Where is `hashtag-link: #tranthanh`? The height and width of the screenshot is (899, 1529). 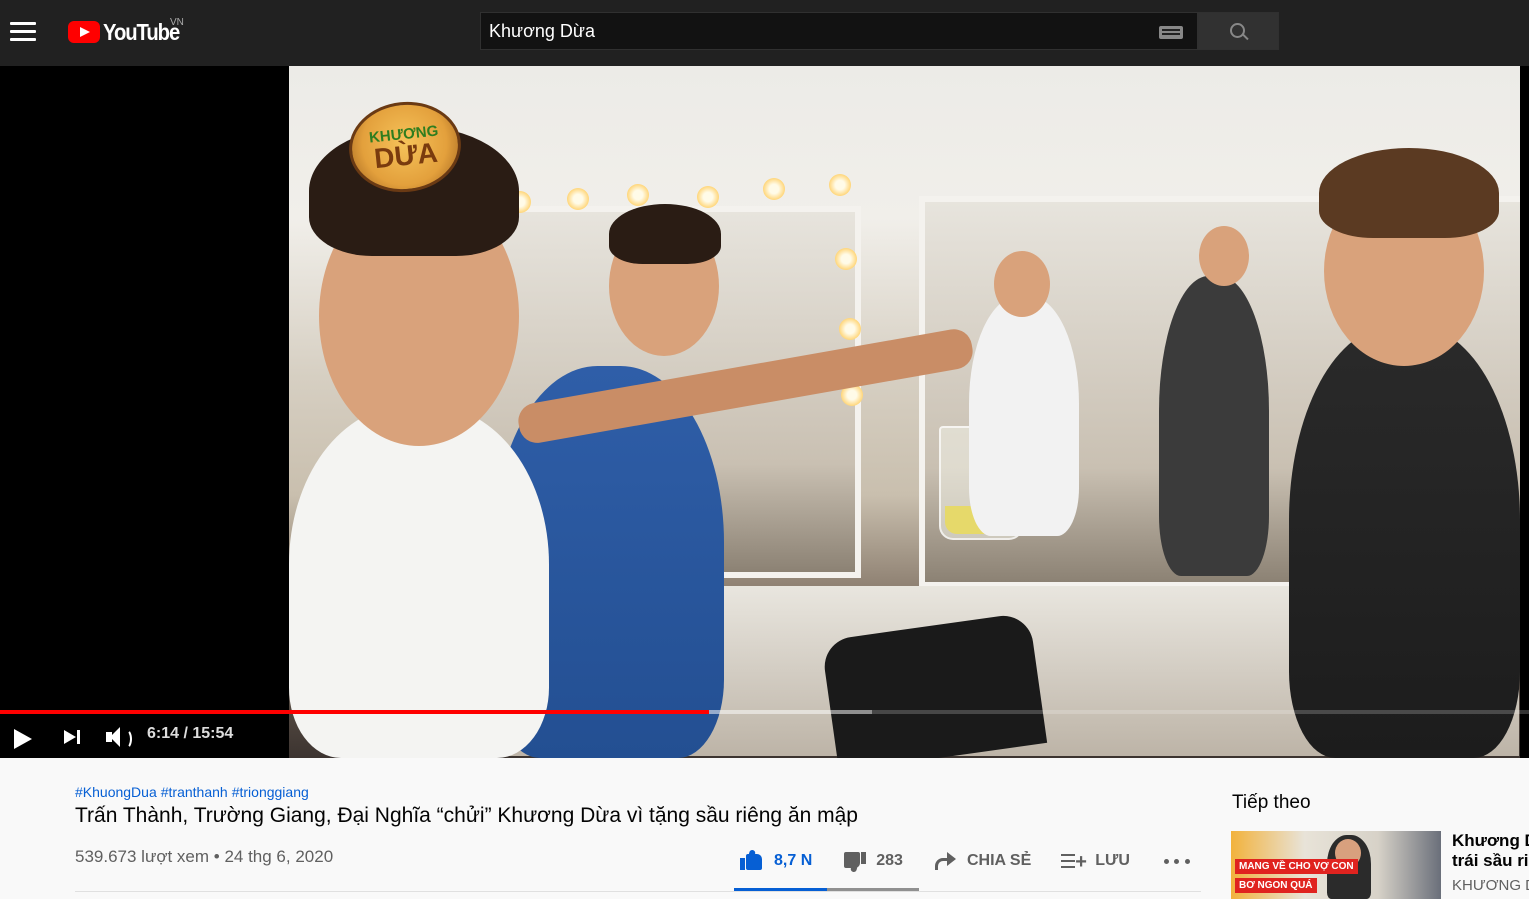
hashtag-link: #tranthanh is located at coordinates (194, 792).